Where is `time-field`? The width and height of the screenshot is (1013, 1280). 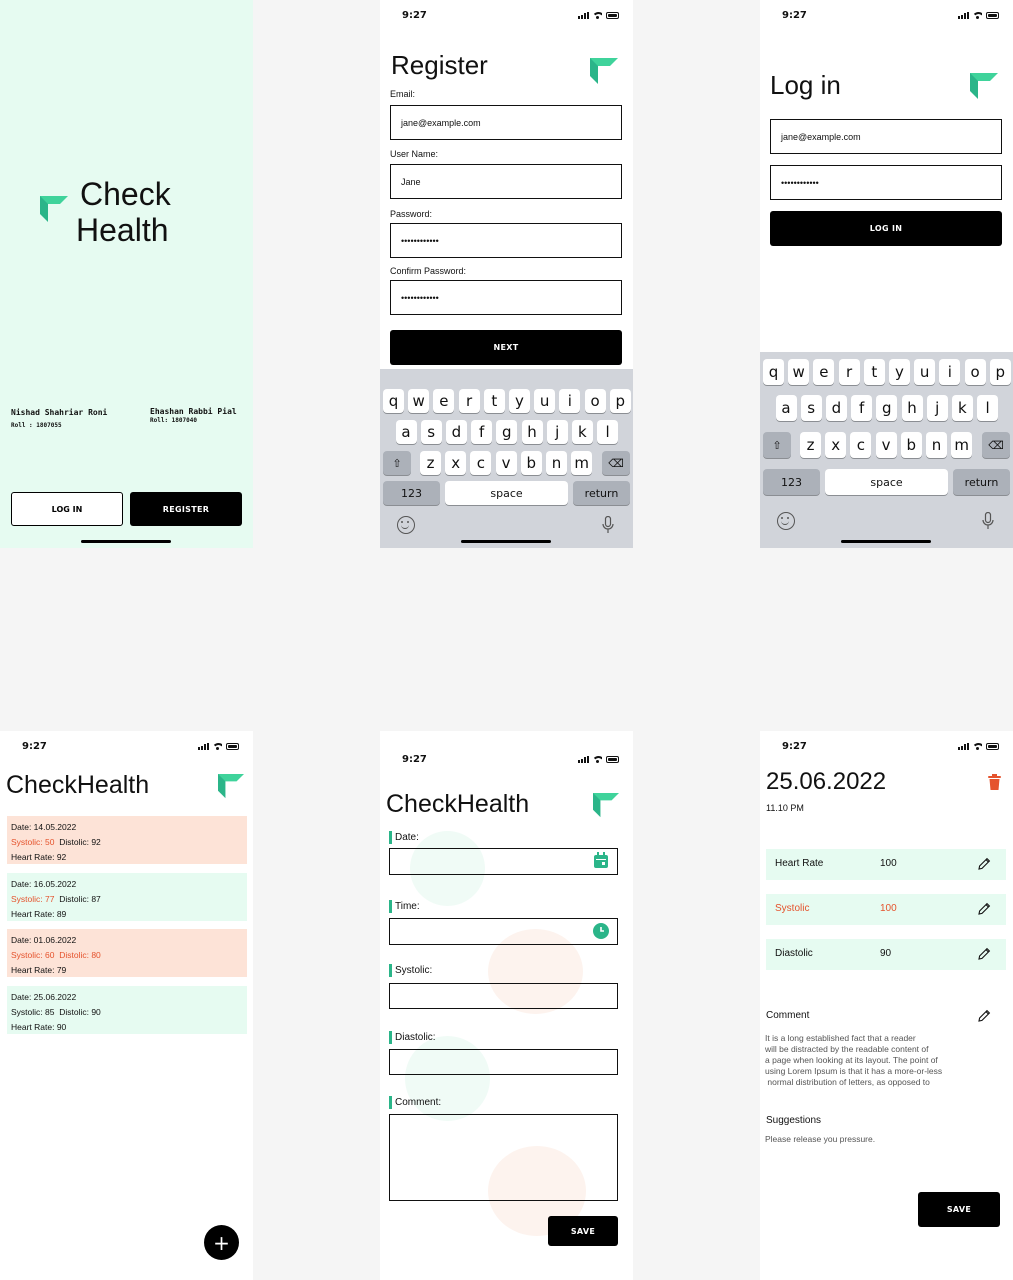
time-field is located at coordinates (503, 931).